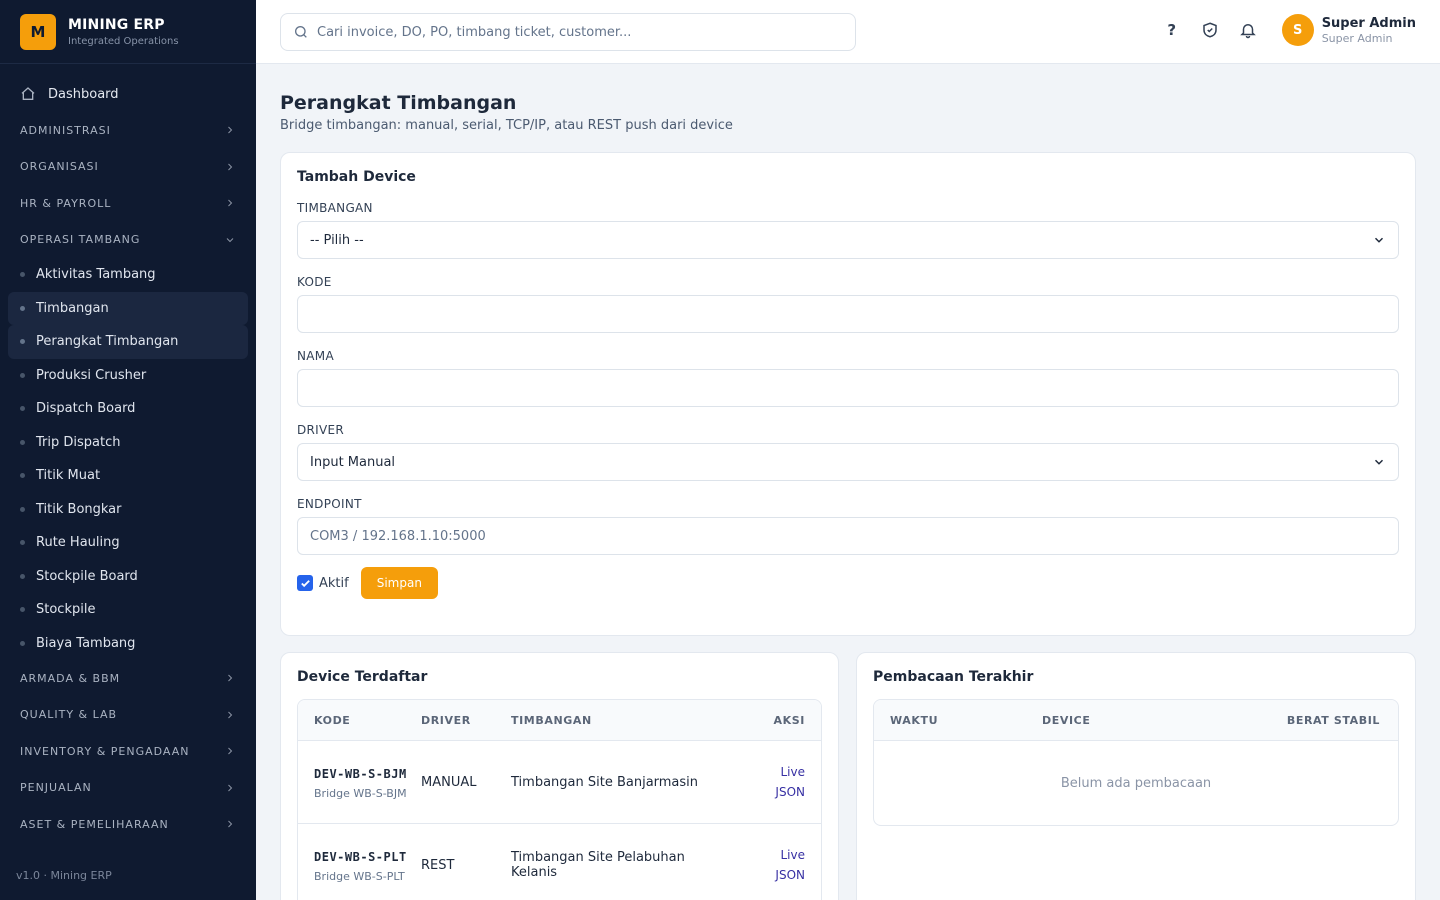 The image size is (1440, 900). I want to click on sidebar-item-titik-bongkar: Titik Bongkar, so click(128, 510).